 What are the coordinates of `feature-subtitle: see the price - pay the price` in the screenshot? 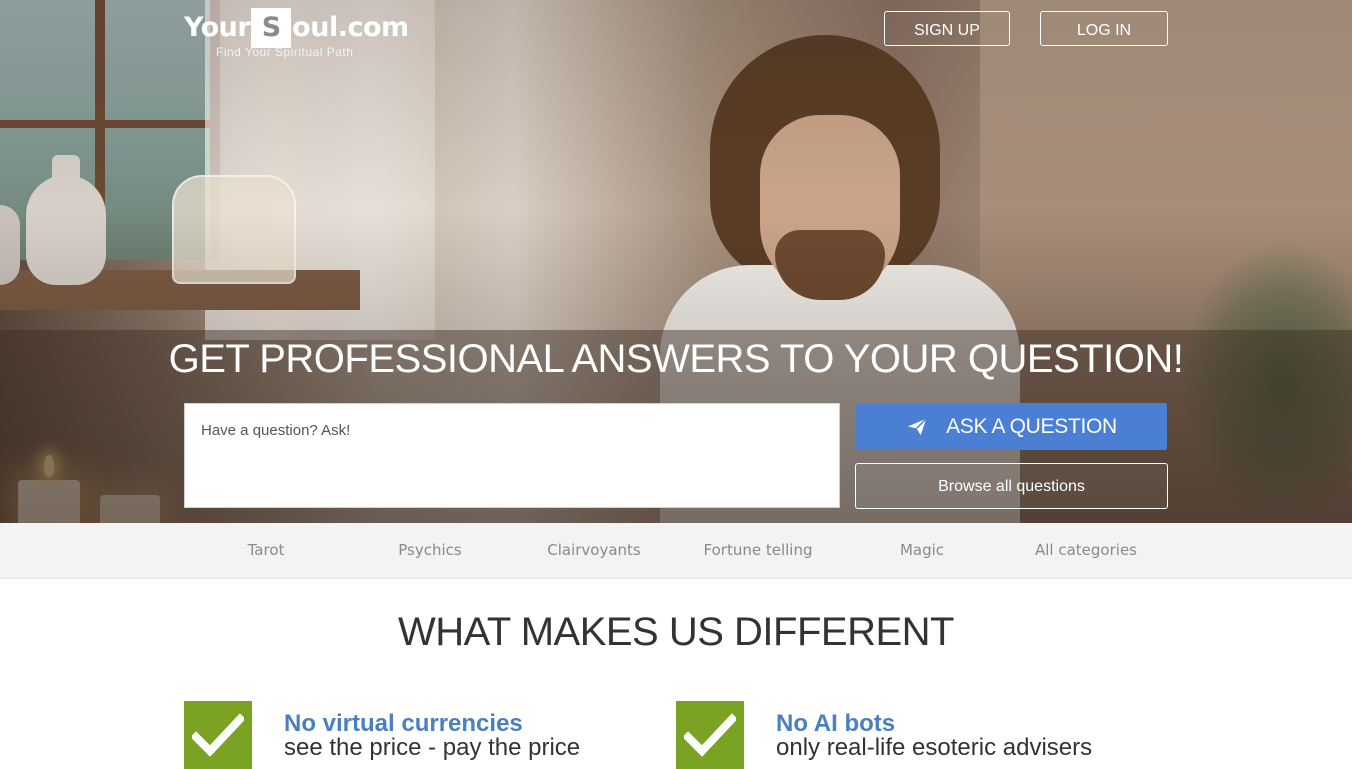 It's located at (432, 747).